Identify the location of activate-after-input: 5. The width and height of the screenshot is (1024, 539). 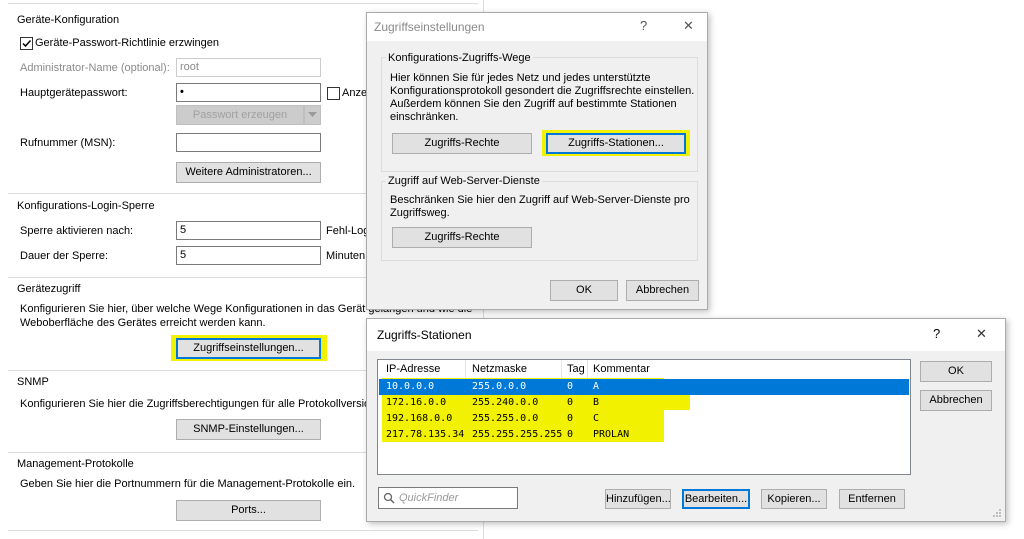
(248, 230).